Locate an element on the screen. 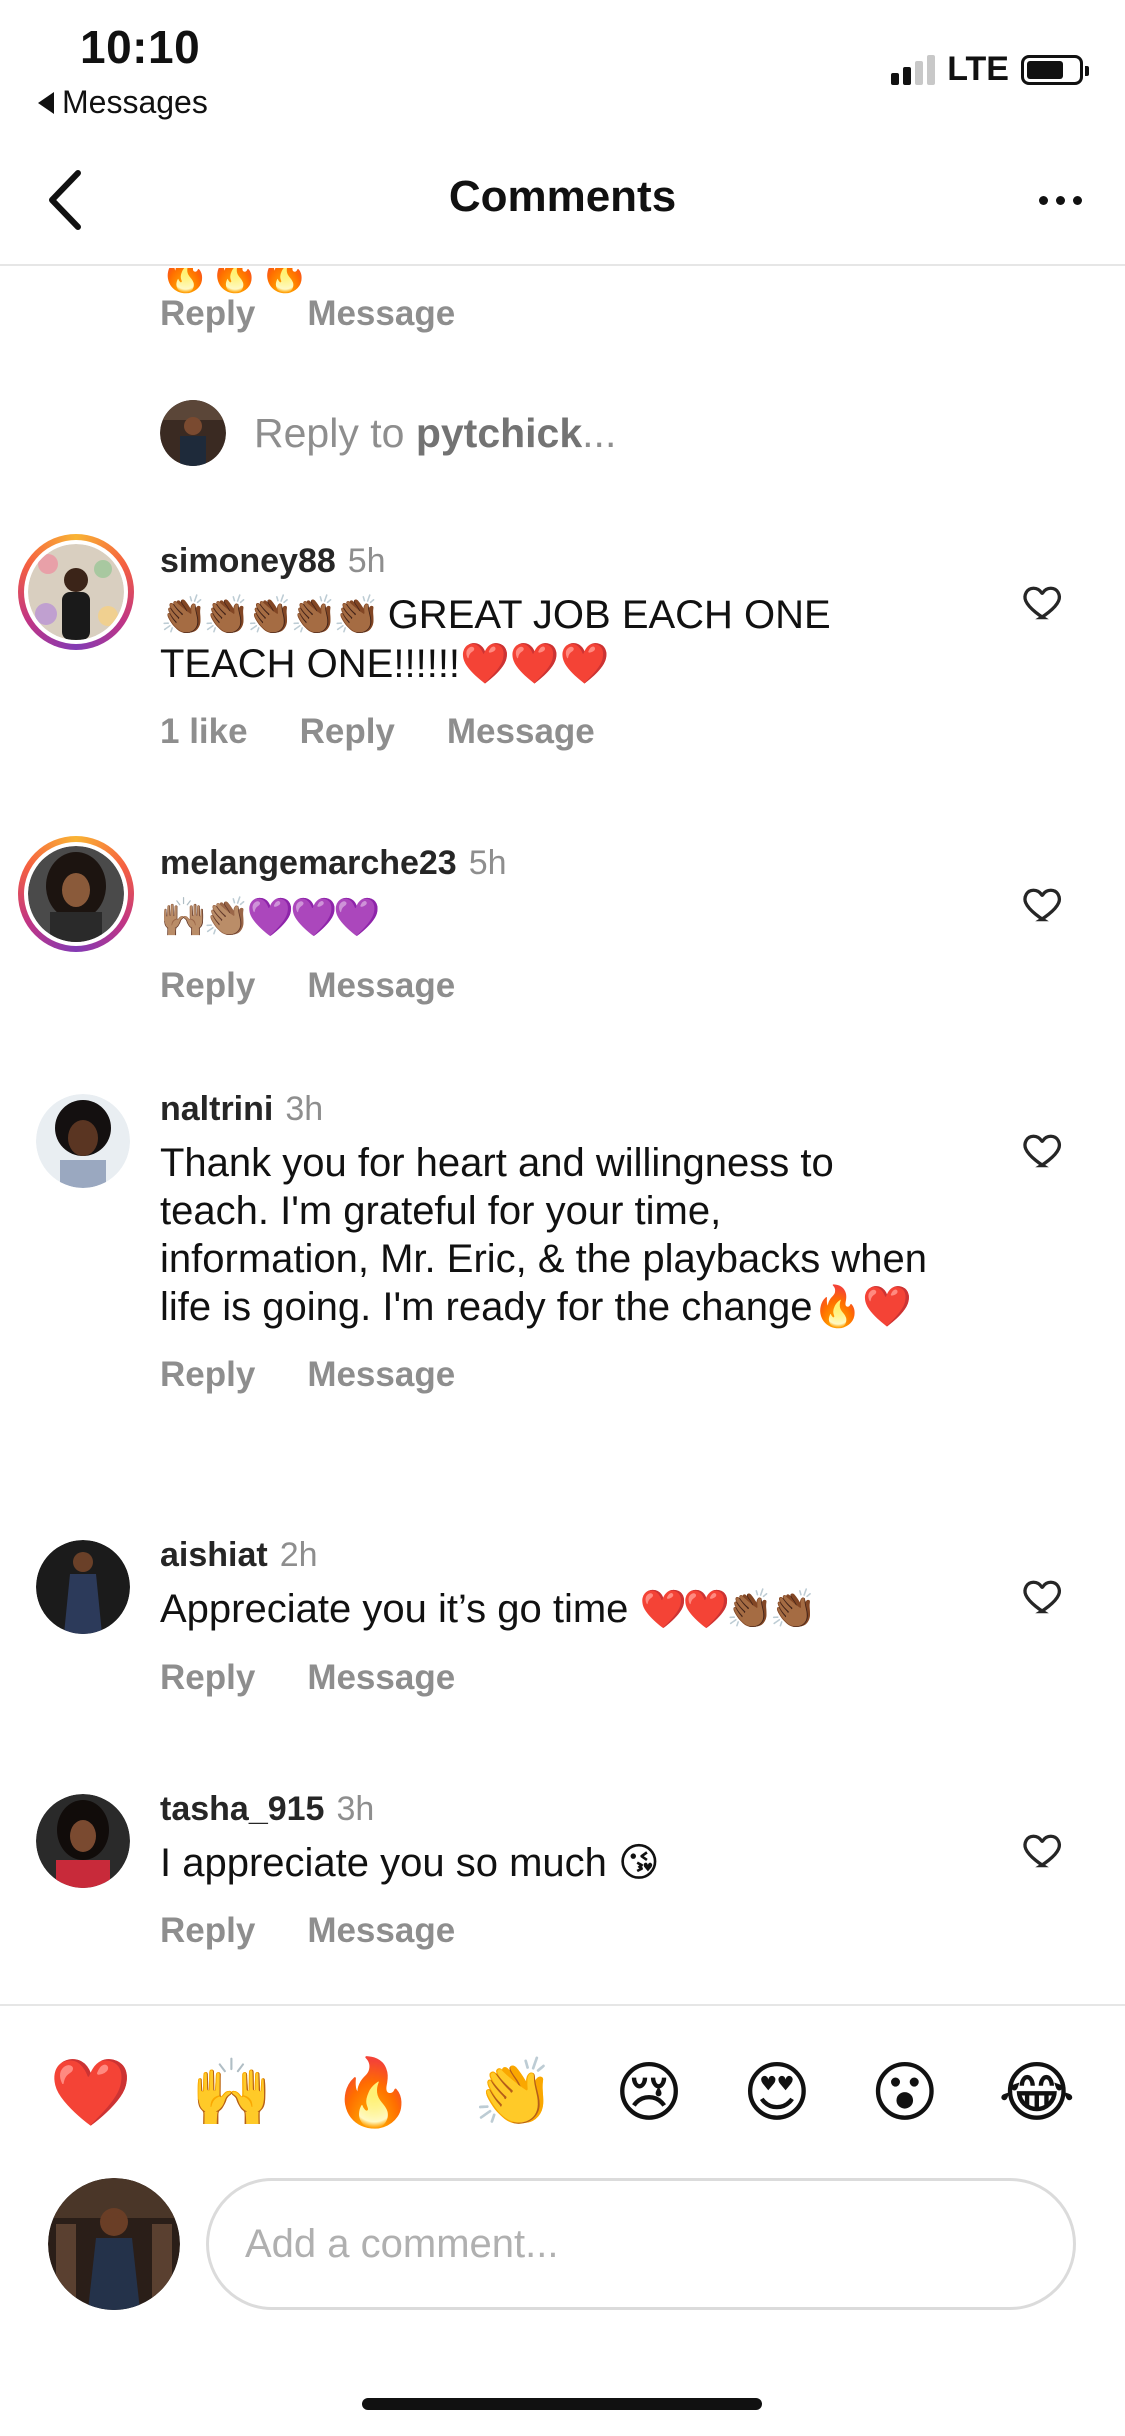 This screenshot has height=2436, width=1125. reaction-clap-emoji: 👏 is located at coordinates (514, 2092).